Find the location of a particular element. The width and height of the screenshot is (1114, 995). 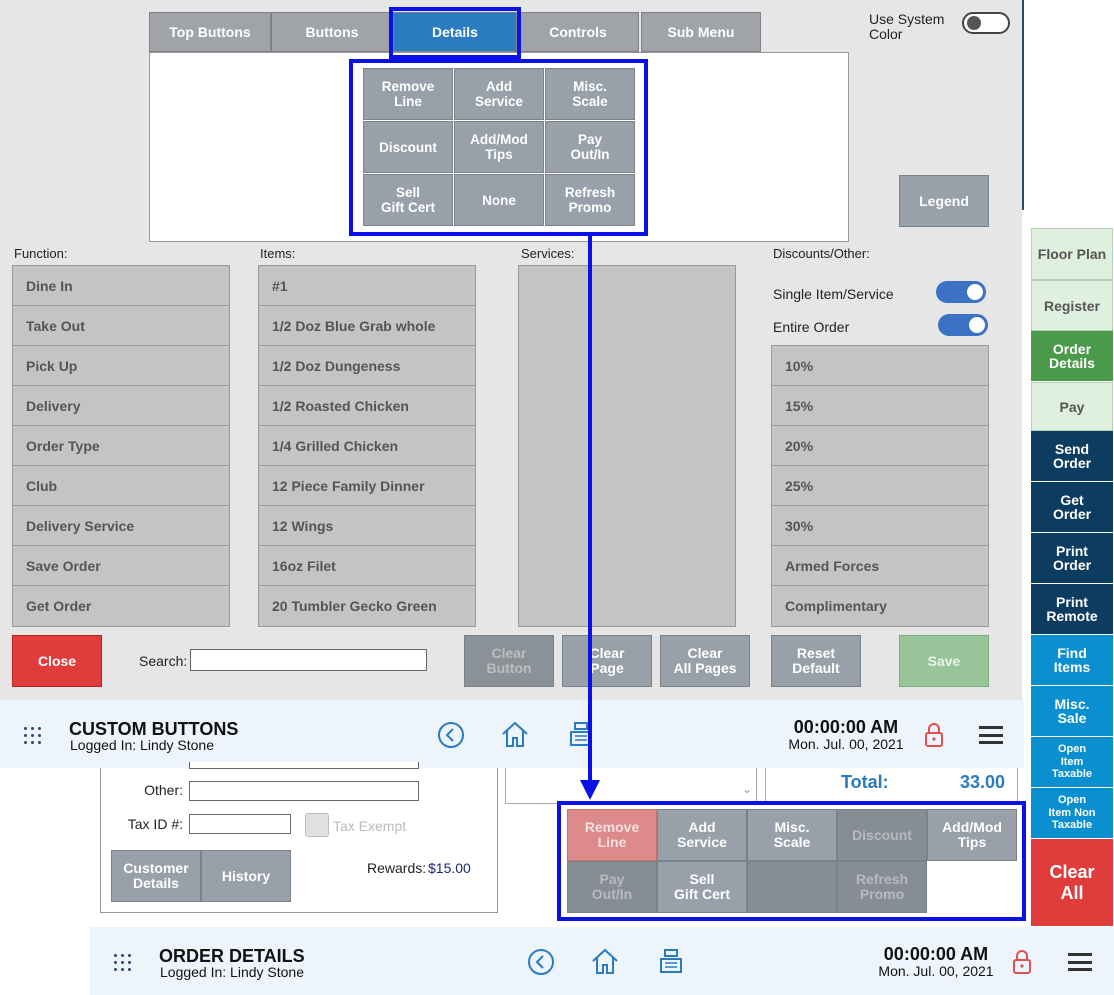

preview-sell-gift-cert-button: Sell Gift Cert is located at coordinates (408, 200).